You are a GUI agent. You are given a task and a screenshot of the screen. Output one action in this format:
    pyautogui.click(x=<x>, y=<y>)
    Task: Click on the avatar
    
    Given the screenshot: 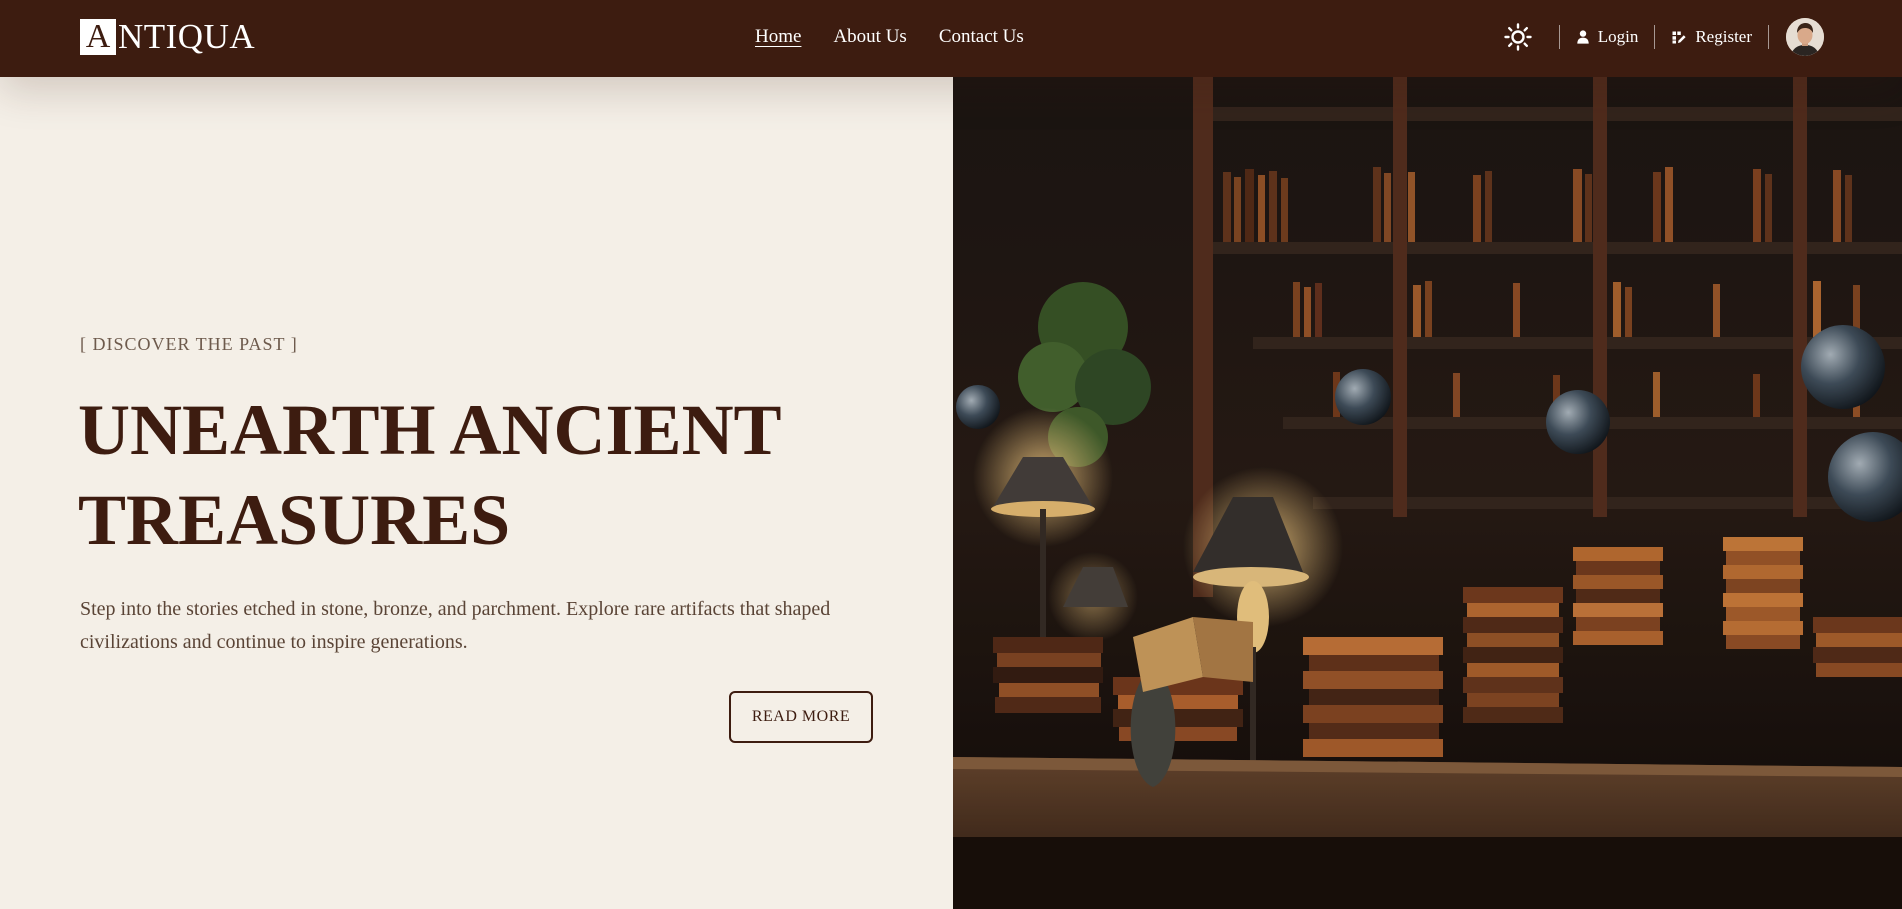 What is the action you would take?
    pyautogui.click(x=1805, y=37)
    